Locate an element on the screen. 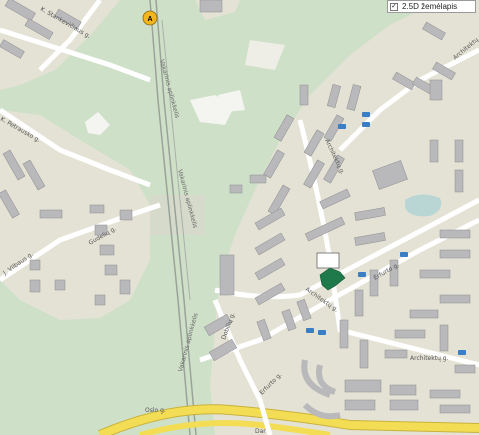 The image size is (479, 435). street-label: Architektų g. is located at coordinates (429, 358).